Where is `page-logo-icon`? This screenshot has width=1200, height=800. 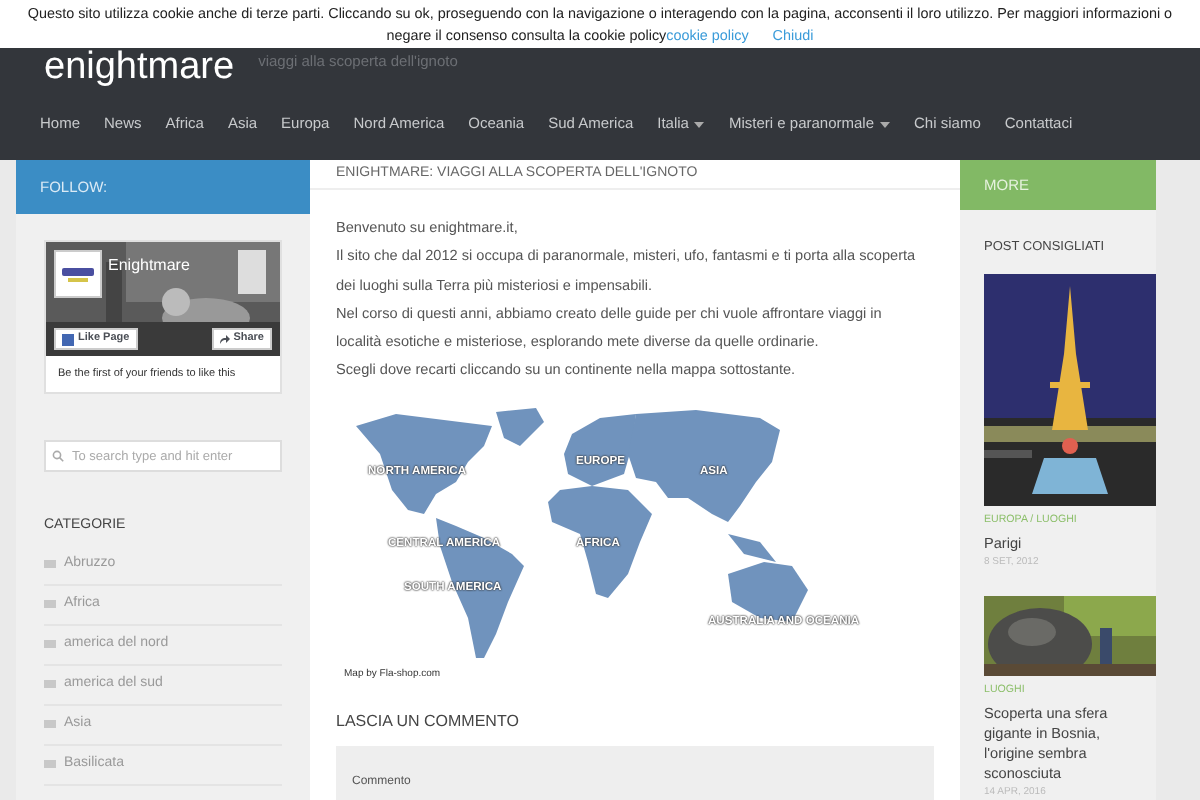 page-logo-icon is located at coordinates (78, 274).